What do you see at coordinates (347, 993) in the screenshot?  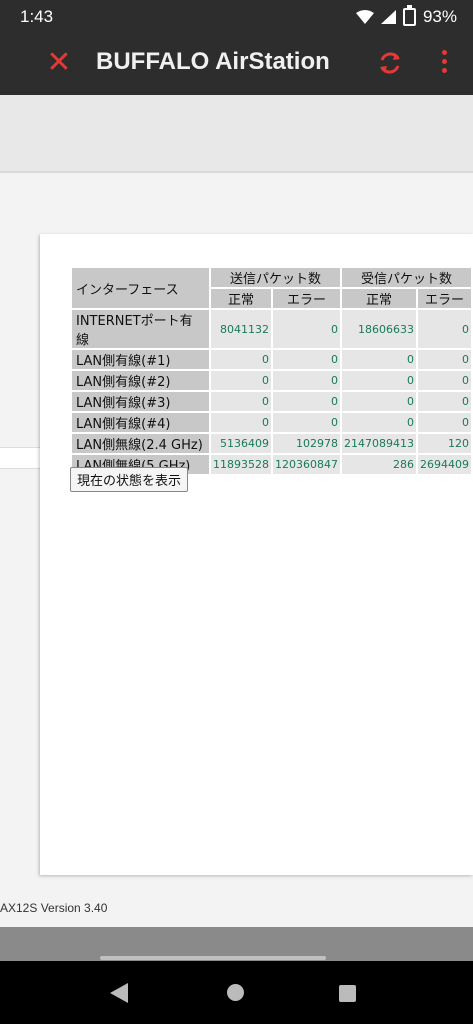 I see `recent-apps-icon` at bounding box center [347, 993].